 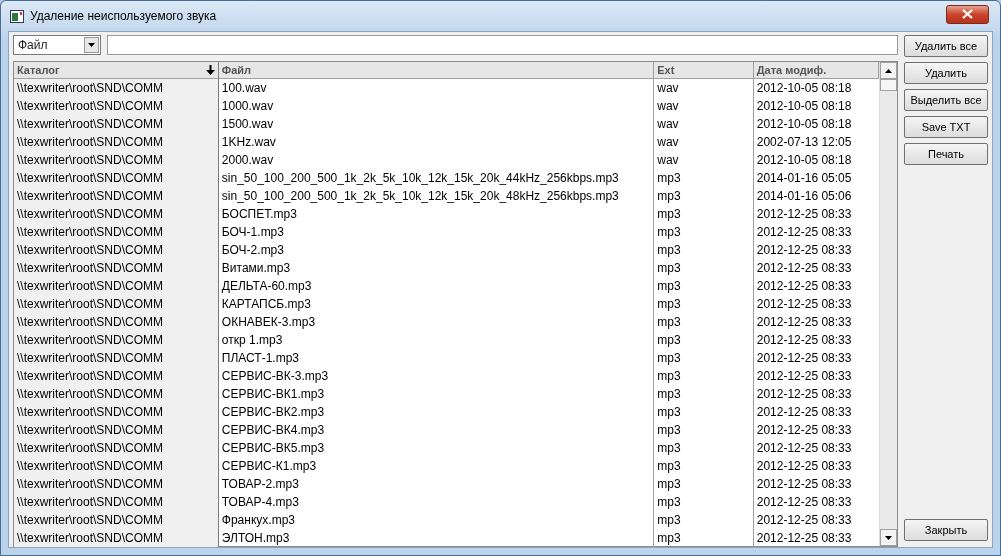 What do you see at coordinates (436, 394) in the screenshot?
I see `file-name-cell: СЕРВИС-ВК1.mp3` at bounding box center [436, 394].